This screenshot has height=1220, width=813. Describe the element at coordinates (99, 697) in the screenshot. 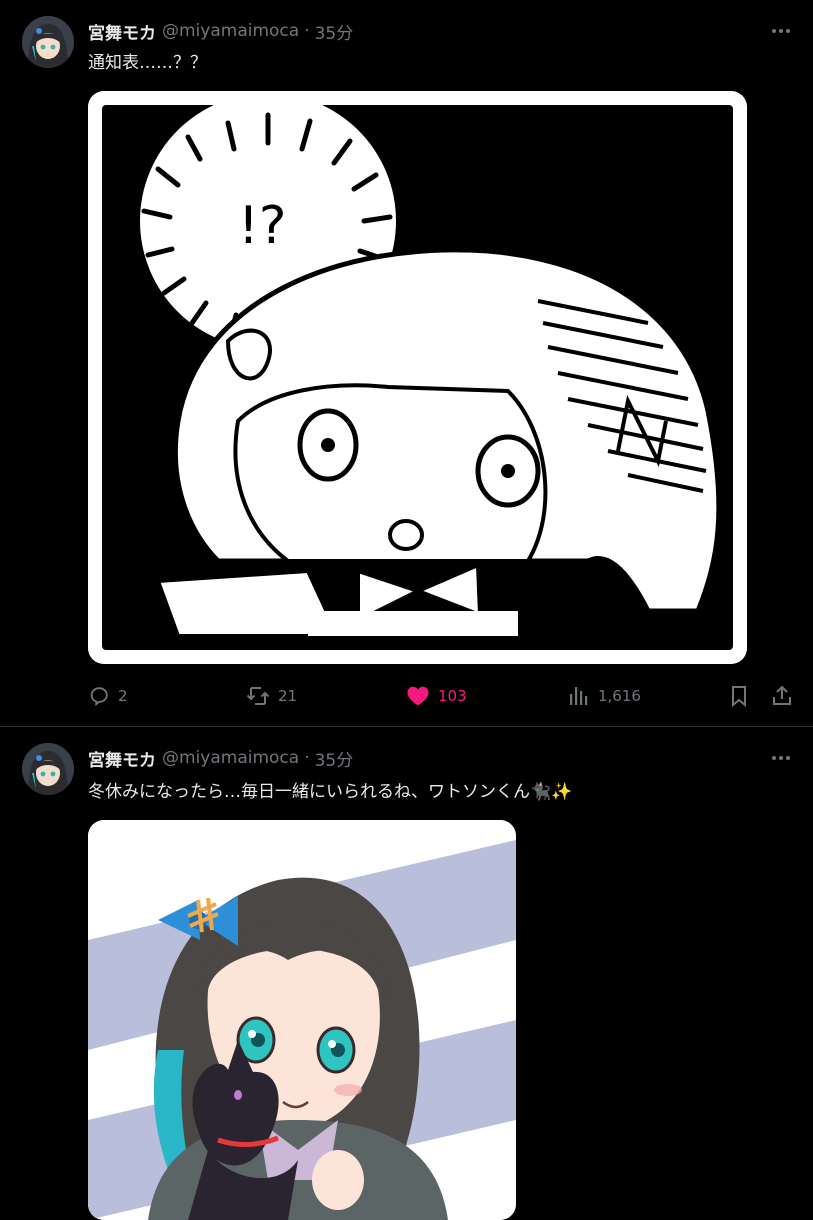

I see `reply-icon` at that location.